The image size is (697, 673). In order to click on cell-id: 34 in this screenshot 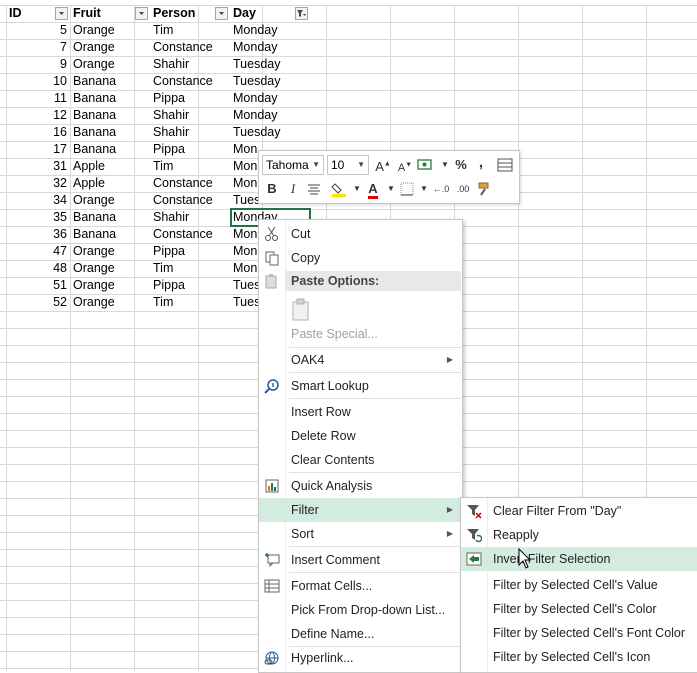, I will do `click(38, 200)`.